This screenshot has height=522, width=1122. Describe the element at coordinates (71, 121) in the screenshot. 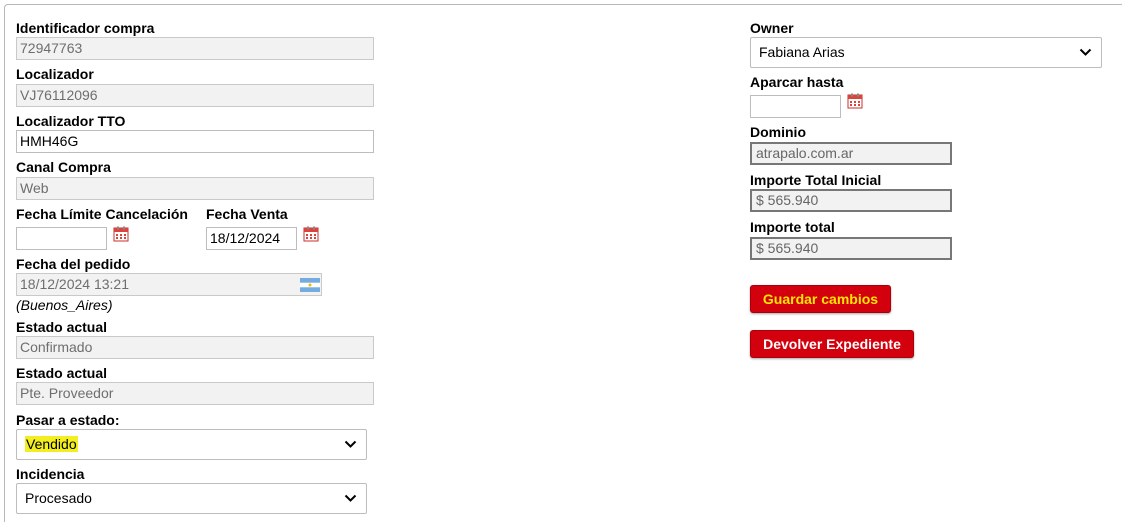

I see `localizador-tto-label: Localizador TTO` at that location.